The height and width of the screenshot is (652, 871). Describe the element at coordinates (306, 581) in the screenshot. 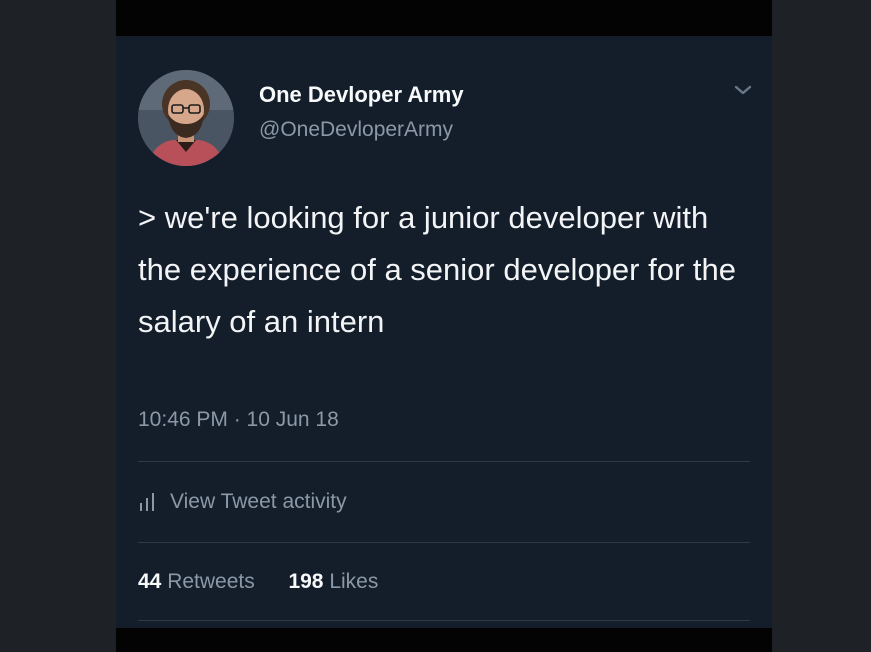

I see `likes-count: 198` at that location.